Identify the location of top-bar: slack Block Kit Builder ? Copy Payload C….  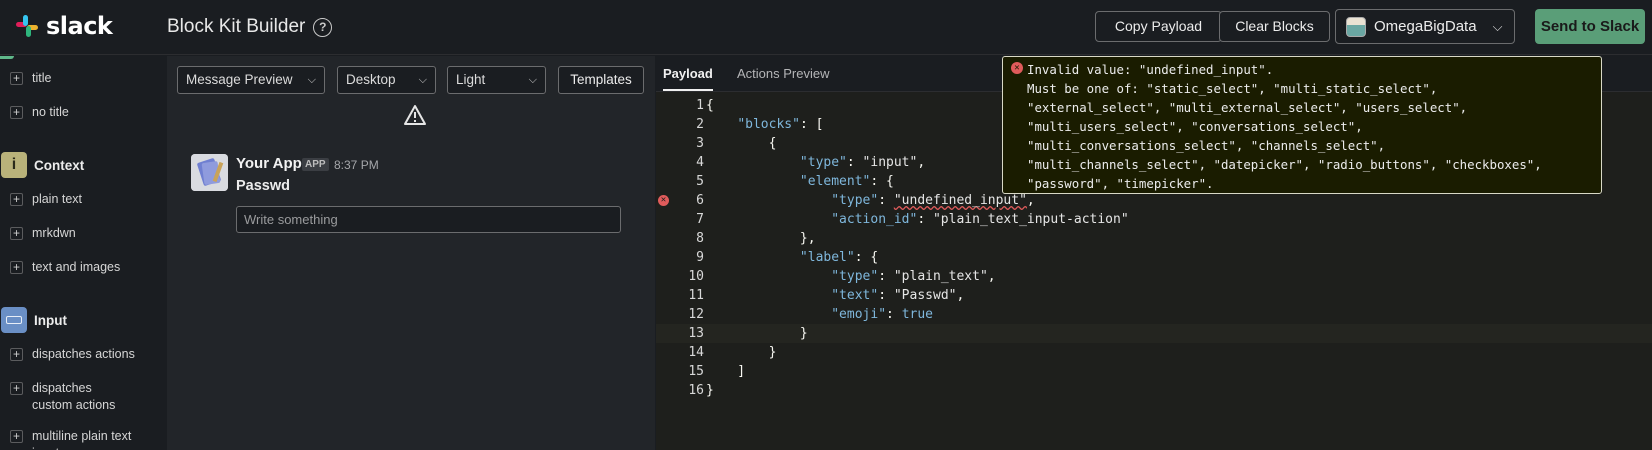
(826, 27).